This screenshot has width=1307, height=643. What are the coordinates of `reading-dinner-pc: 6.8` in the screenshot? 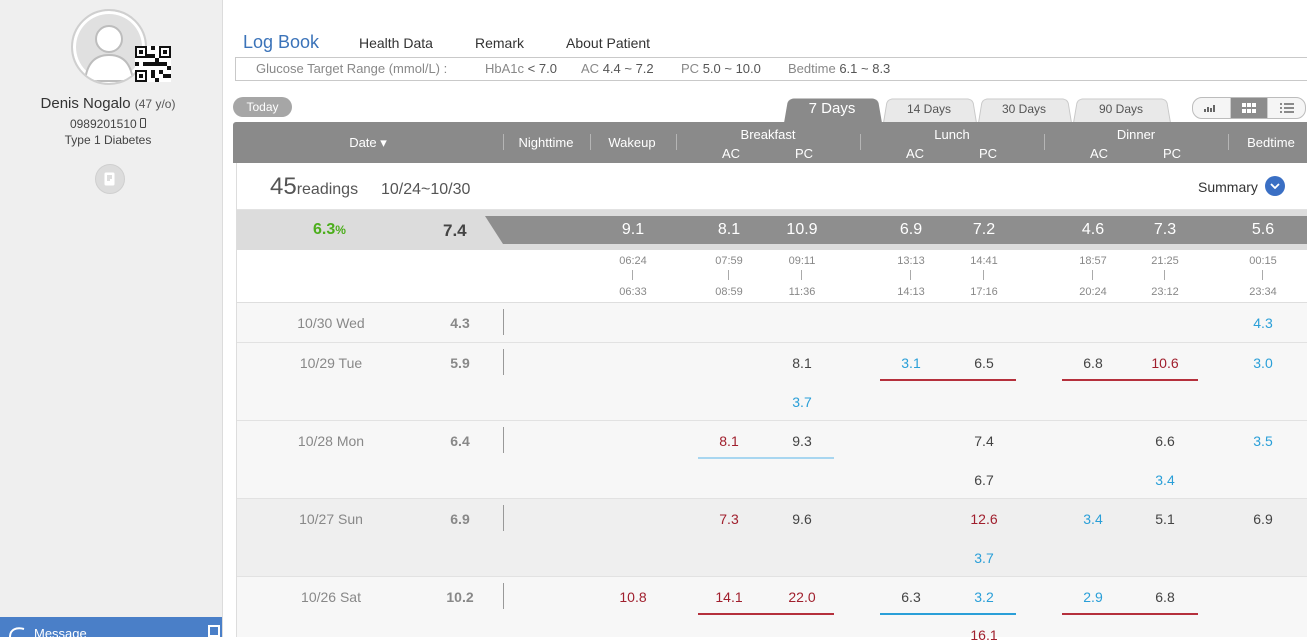 It's located at (1165, 597).